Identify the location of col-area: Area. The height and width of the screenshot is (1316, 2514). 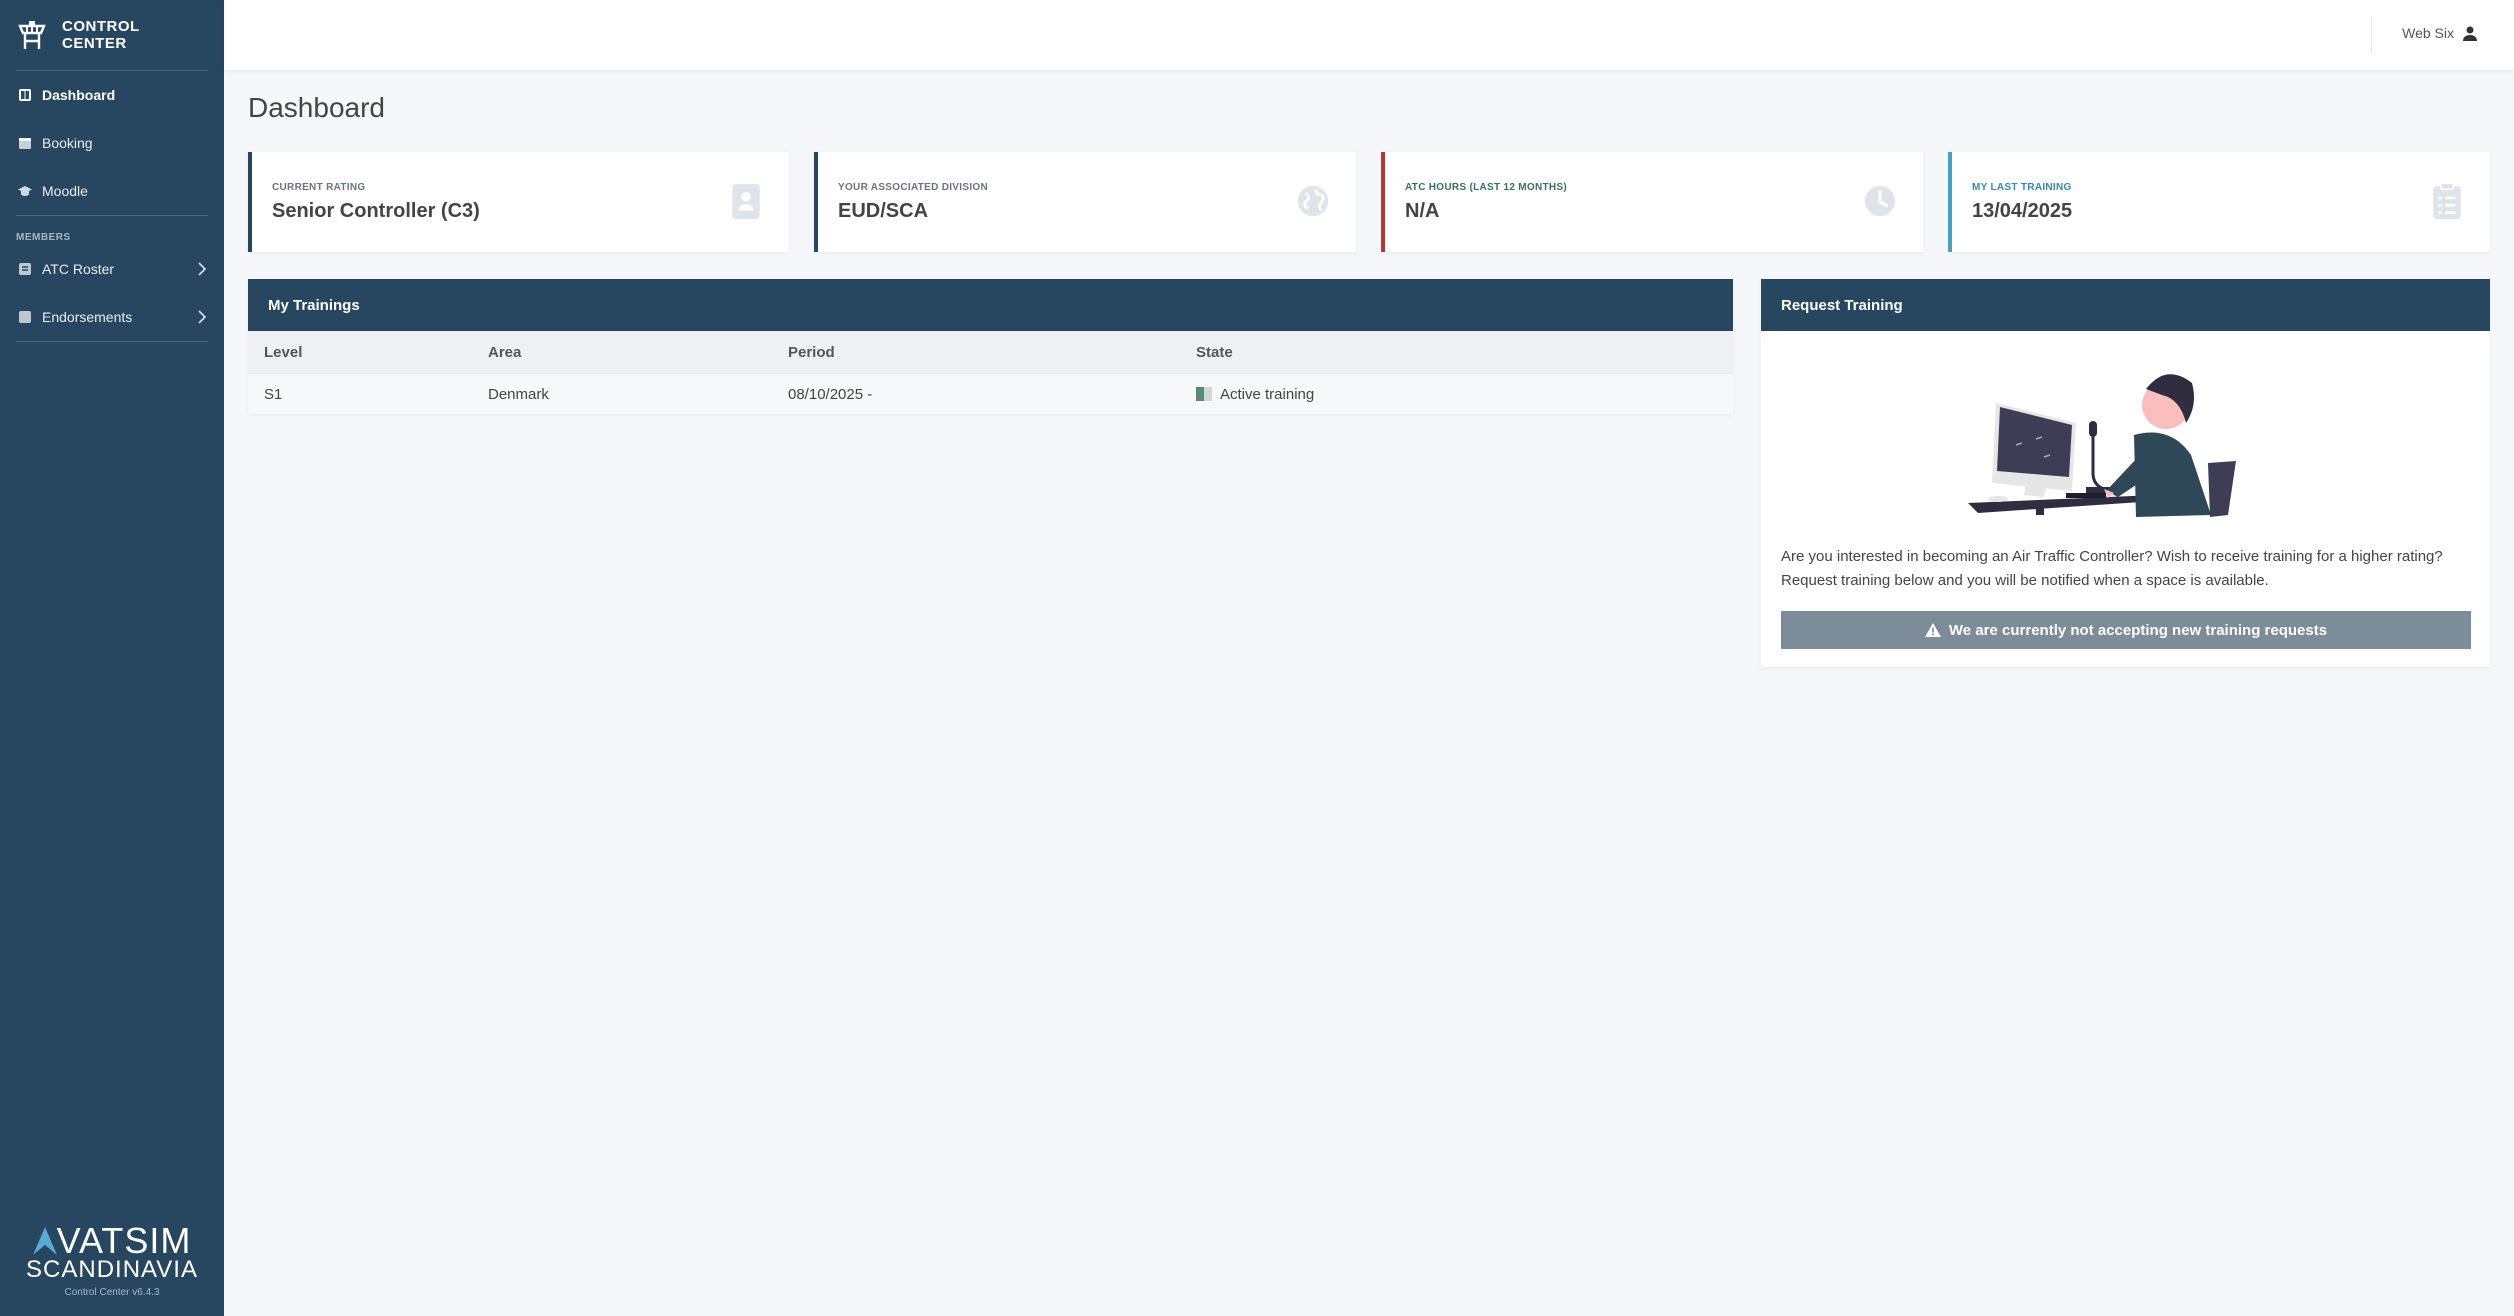
(622, 352).